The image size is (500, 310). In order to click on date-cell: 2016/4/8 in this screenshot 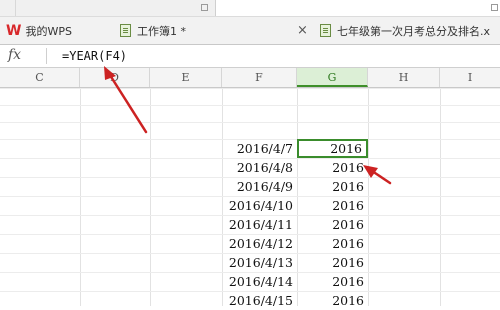, I will do `click(259, 167)`.